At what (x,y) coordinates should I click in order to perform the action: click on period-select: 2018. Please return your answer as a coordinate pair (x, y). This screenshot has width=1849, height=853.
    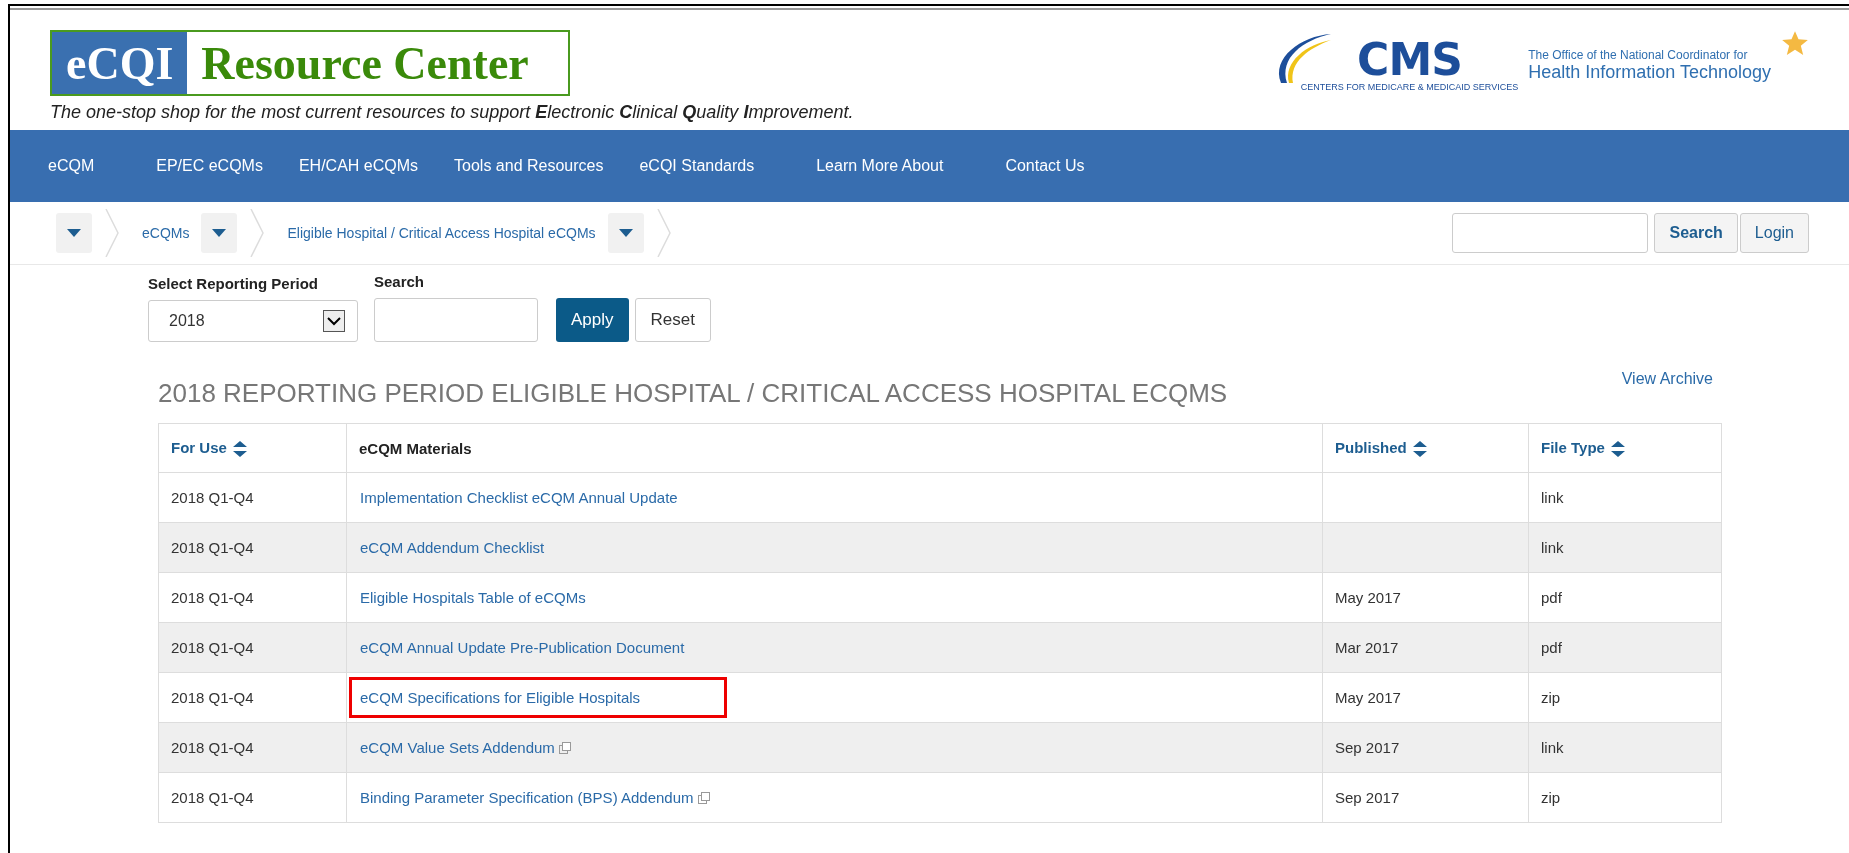
    Looking at the image, I should click on (253, 321).